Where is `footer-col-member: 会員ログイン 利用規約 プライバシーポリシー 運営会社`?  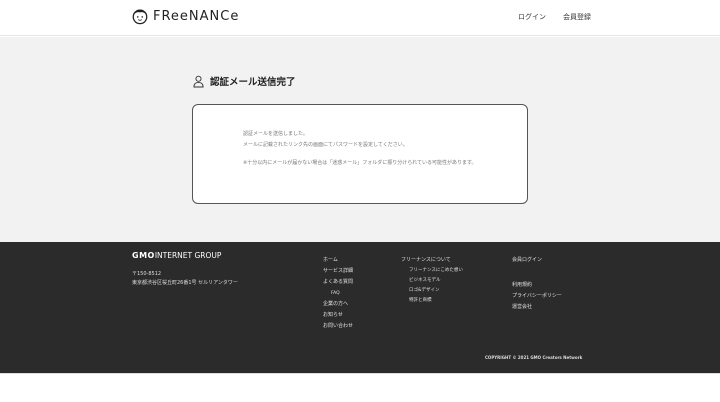
footer-col-member: 会員ログイン 利用規約 プライバシーポリシー 運営会社 is located at coordinates (537, 284).